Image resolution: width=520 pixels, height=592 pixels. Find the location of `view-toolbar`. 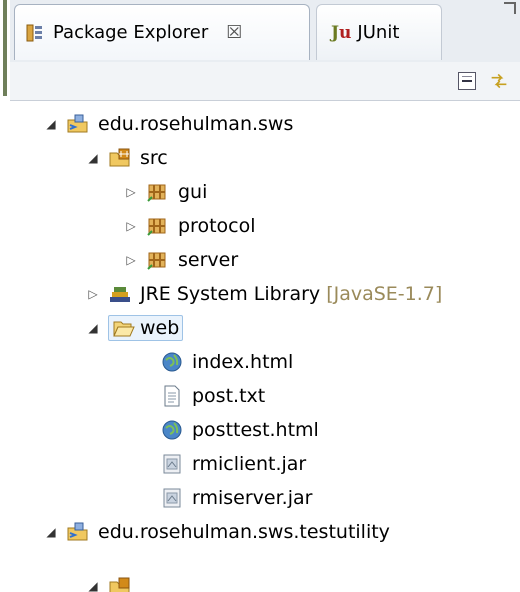

view-toolbar is located at coordinates (265, 81).